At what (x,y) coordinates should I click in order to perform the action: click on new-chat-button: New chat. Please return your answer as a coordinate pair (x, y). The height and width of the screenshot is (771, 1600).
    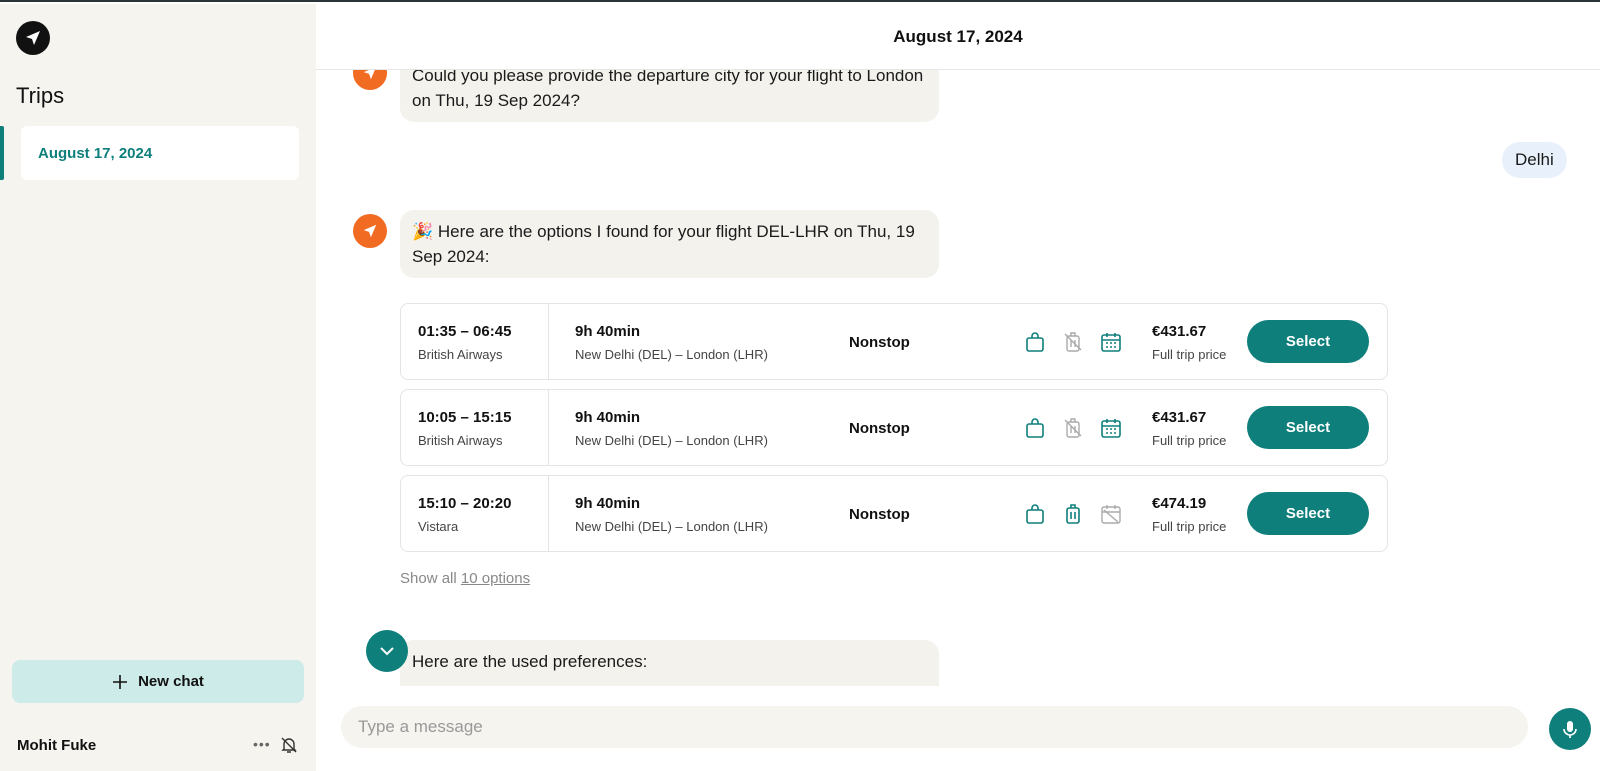
    Looking at the image, I should click on (158, 681).